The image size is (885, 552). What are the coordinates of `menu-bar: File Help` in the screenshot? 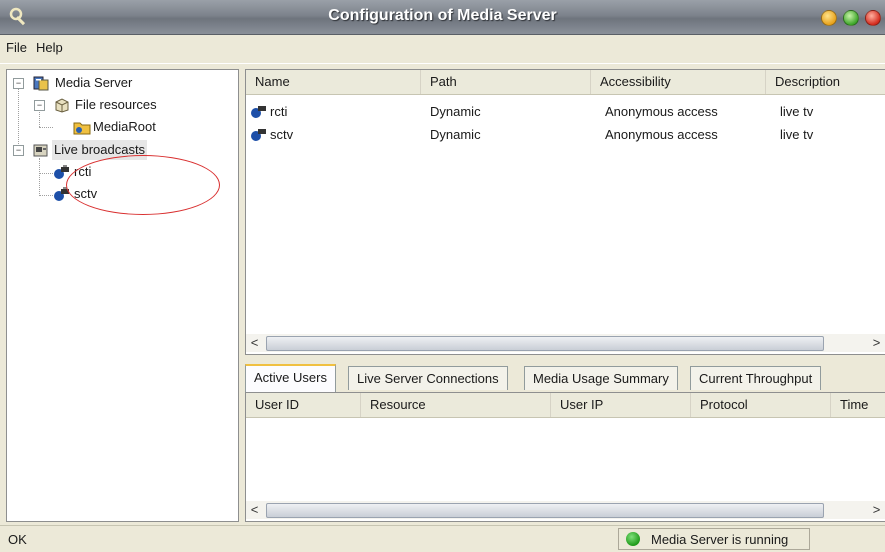 It's located at (442, 49).